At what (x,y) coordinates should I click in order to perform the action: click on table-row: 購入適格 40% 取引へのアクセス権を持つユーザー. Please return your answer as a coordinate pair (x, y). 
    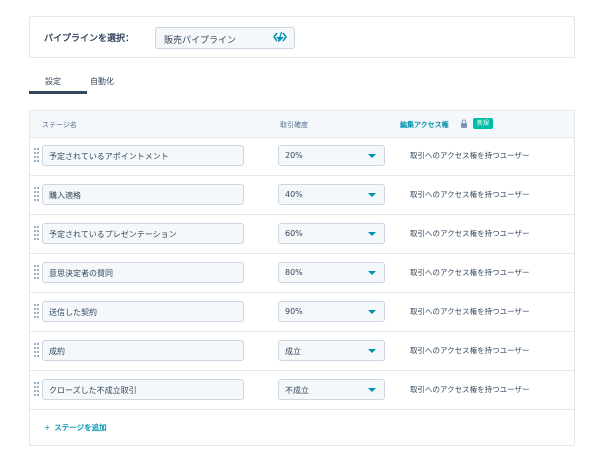
    Looking at the image, I should click on (302, 195).